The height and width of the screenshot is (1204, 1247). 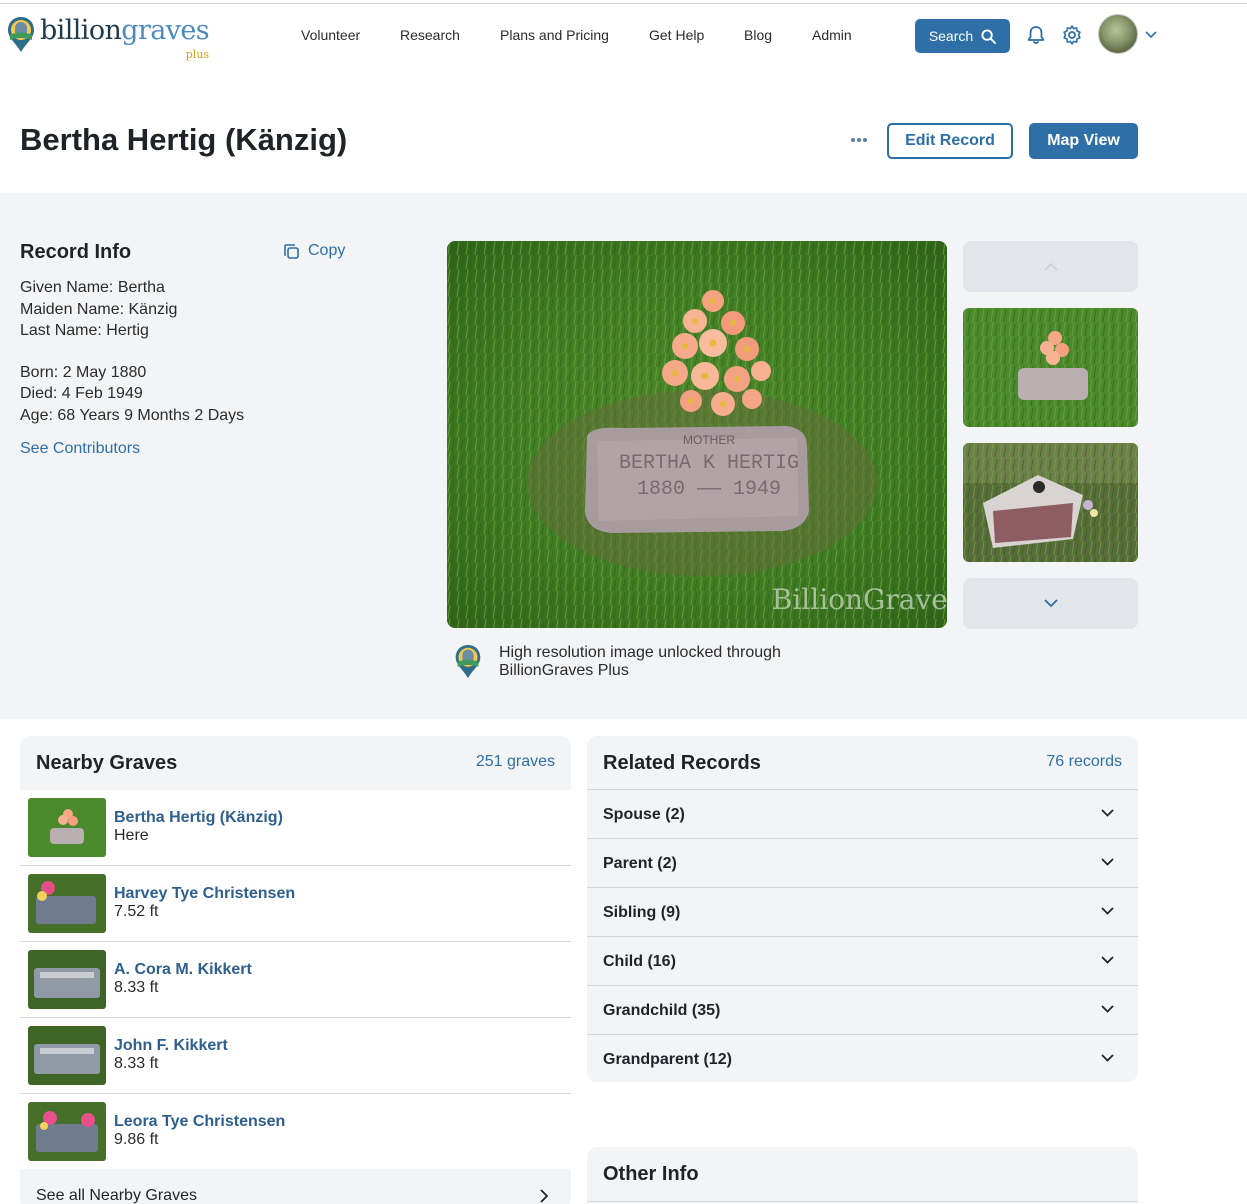 What do you see at coordinates (184, 139) in the screenshot?
I see `page-title: Bertha Hertig (Känzig)` at bounding box center [184, 139].